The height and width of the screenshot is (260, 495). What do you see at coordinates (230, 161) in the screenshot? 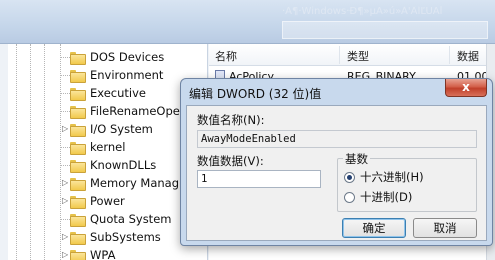
I see `value-data-label: 数值数据(V):` at bounding box center [230, 161].